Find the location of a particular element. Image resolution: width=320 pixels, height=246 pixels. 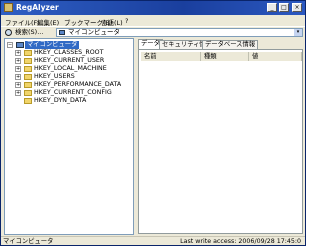

column-header-name: 名前 is located at coordinates (171, 56).